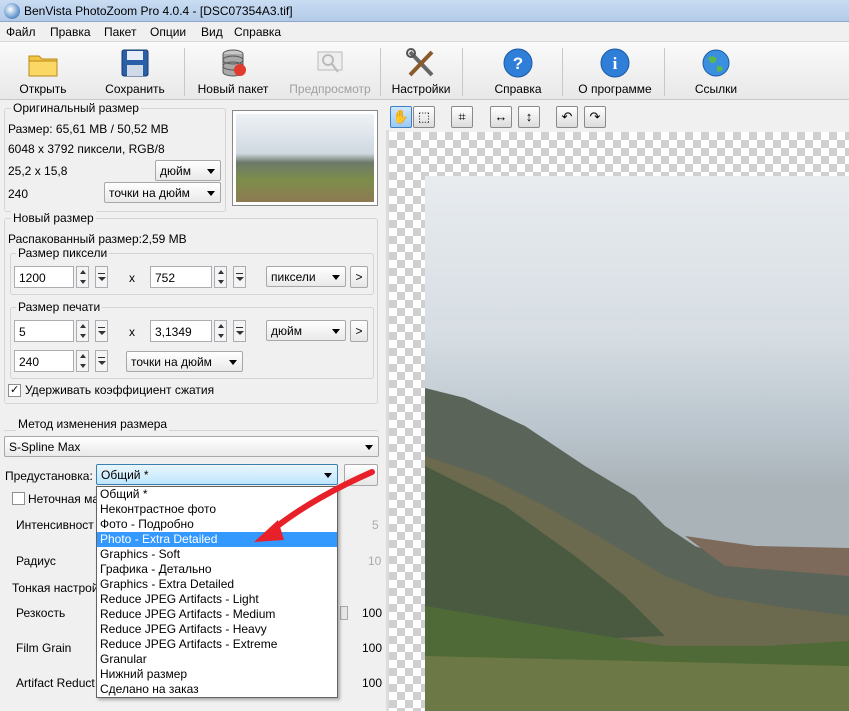 Image resolution: width=849 pixels, height=711 pixels. Describe the element at coordinates (55, 525) in the screenshot. I see `intensity-label: Интенсивност` at that location.